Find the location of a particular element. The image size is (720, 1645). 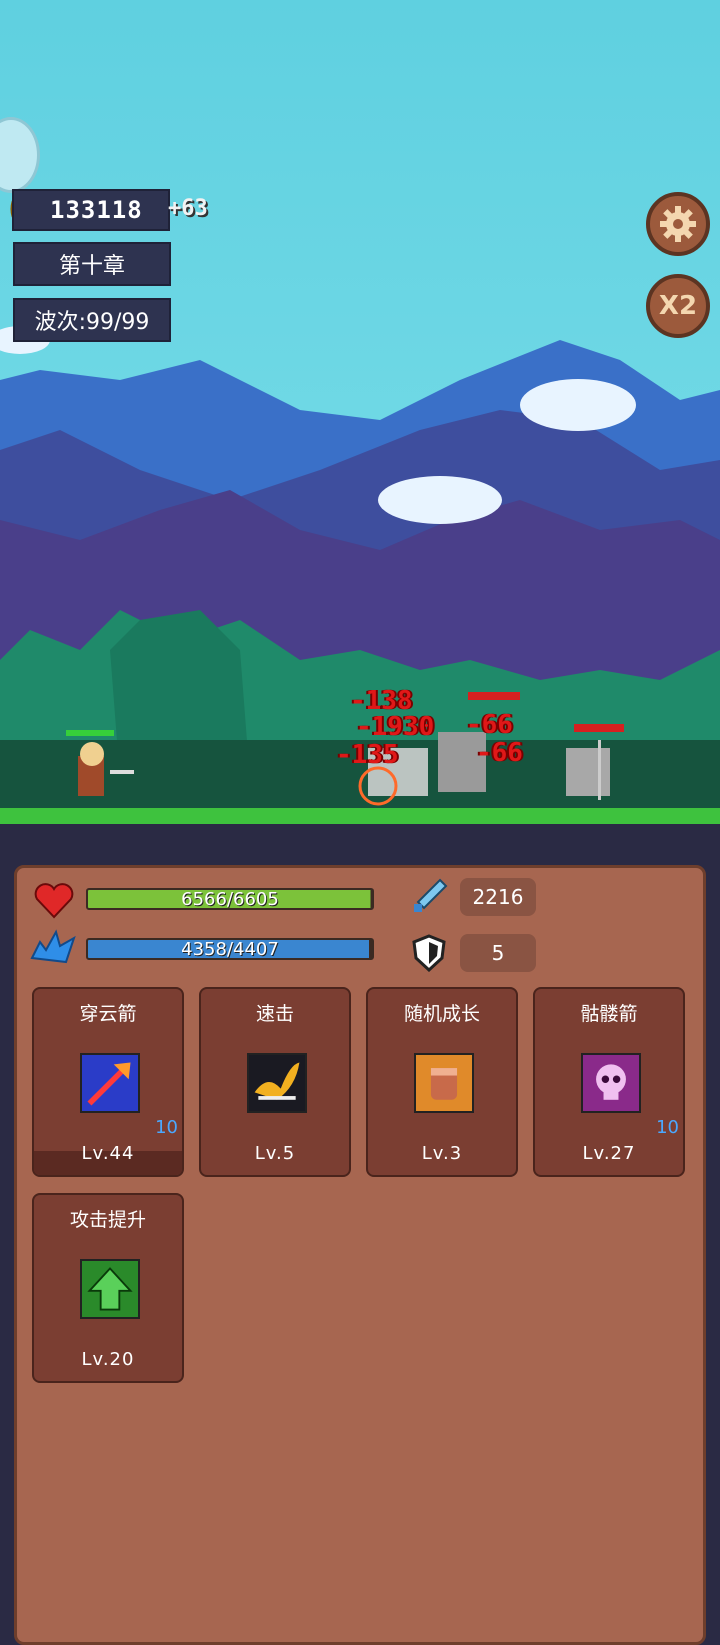

skill-card-random-growth: 随机成长 Lv.3 is located at coordinates (442, 1082).